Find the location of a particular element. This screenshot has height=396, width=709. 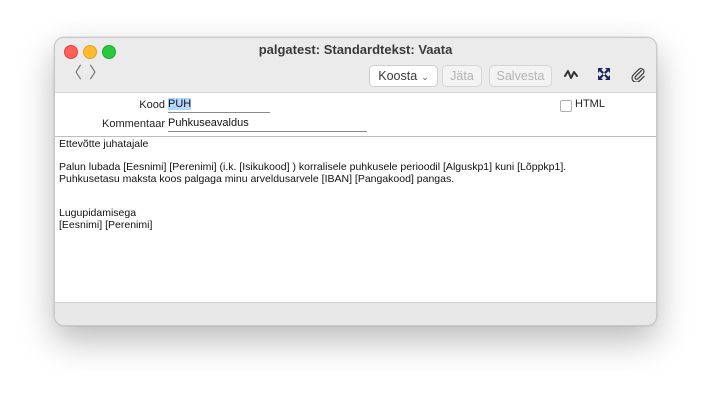

jata-button: Jäta is located at coordinates (462, 76).